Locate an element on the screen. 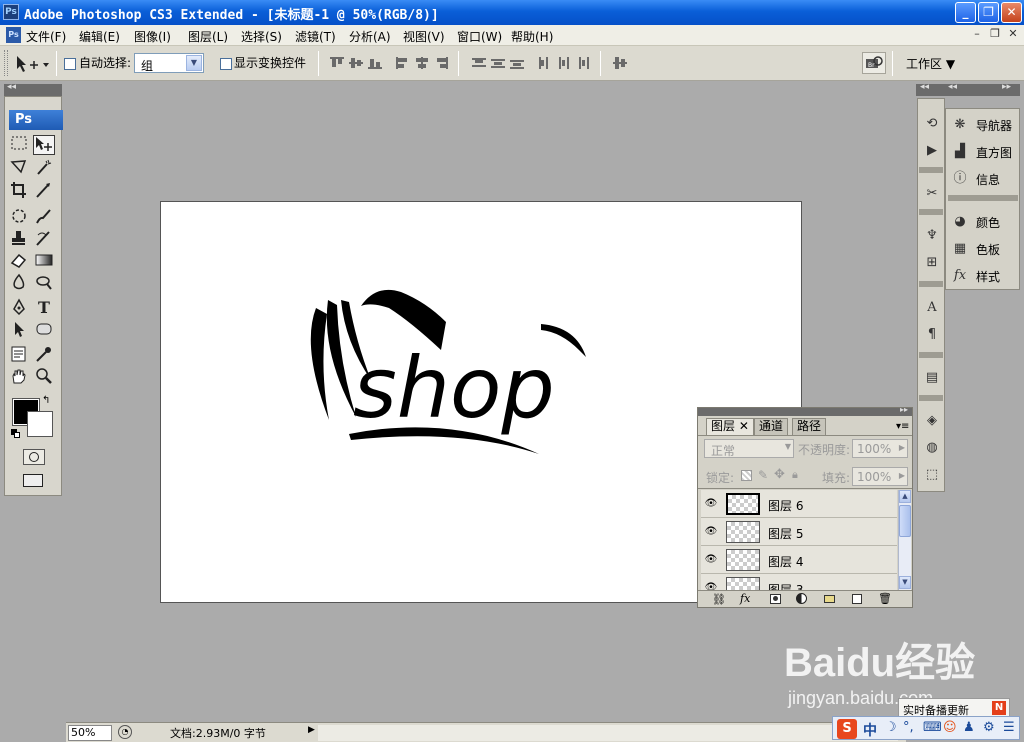  new-layer-icon is located at coordinates (857, 599).